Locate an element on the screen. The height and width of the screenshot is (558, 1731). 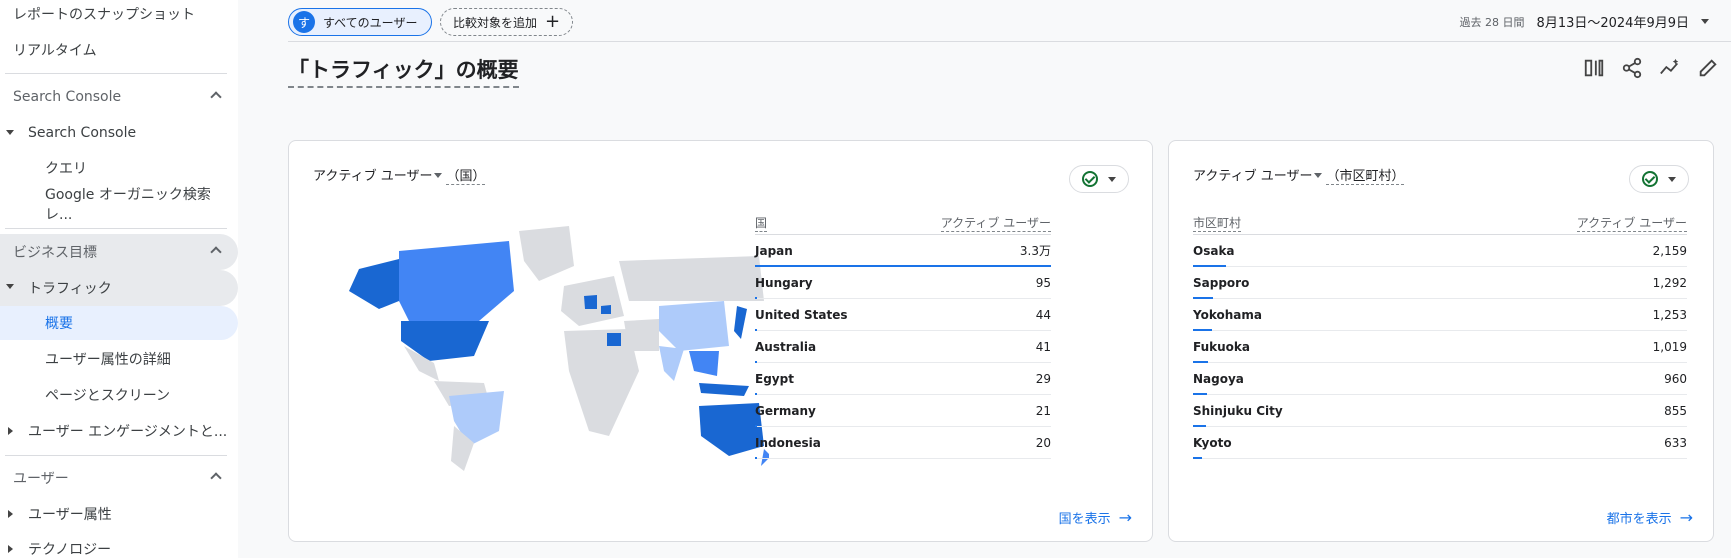
view-countries-link: 国を表示 → is located at coordinates (1095, 517).